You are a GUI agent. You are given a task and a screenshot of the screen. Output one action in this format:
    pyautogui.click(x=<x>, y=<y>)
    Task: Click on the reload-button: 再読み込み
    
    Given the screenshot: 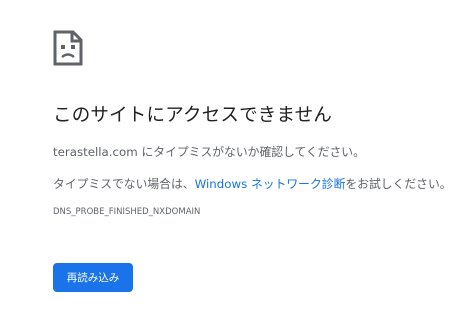 What is the action you would take?
    pyautogui.click(x=93, y=277)
    